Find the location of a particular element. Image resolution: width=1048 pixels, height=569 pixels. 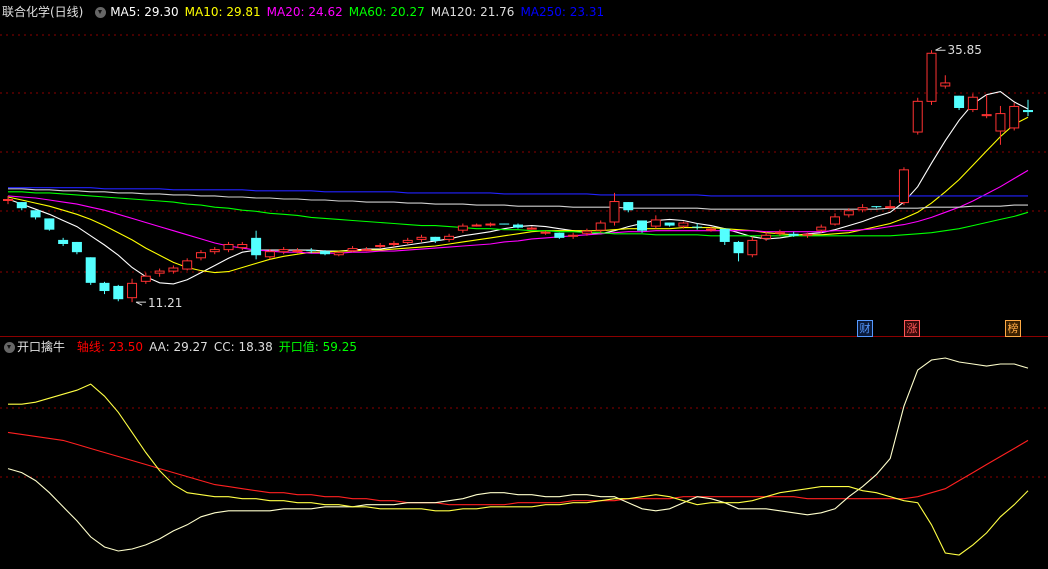

high-price-label: 35.85 is located at coordinates (965, 50).